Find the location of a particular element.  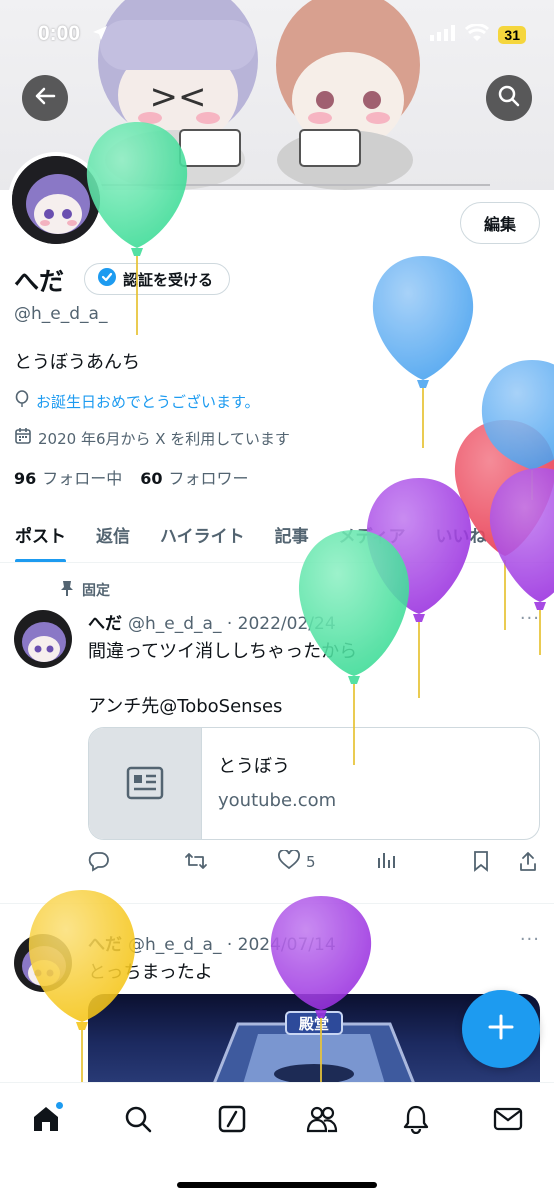

cellular-signal-icon is located at coordinates (443, 35).